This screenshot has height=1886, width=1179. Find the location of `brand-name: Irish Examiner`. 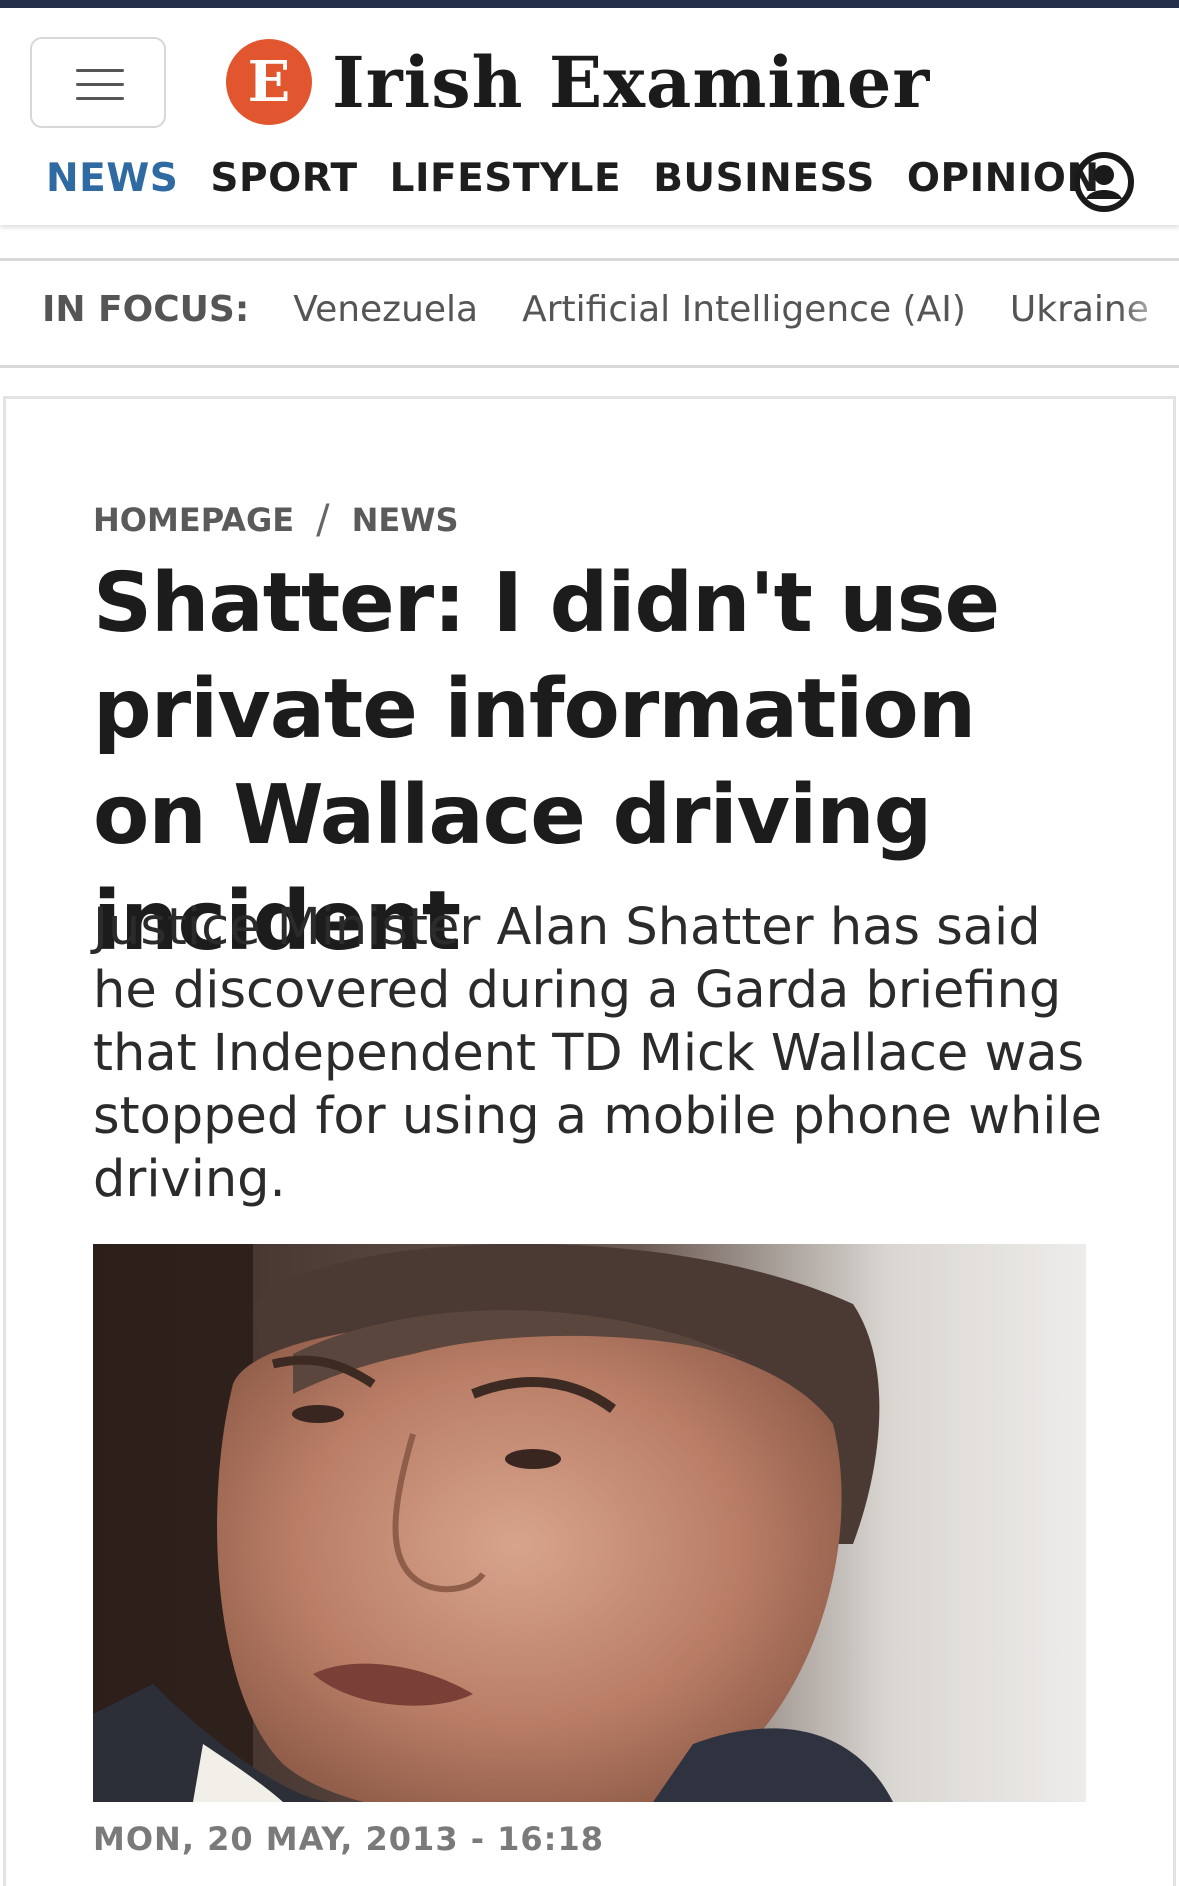

brand-name: Irish Examiner is located at coordinates (631, 82).